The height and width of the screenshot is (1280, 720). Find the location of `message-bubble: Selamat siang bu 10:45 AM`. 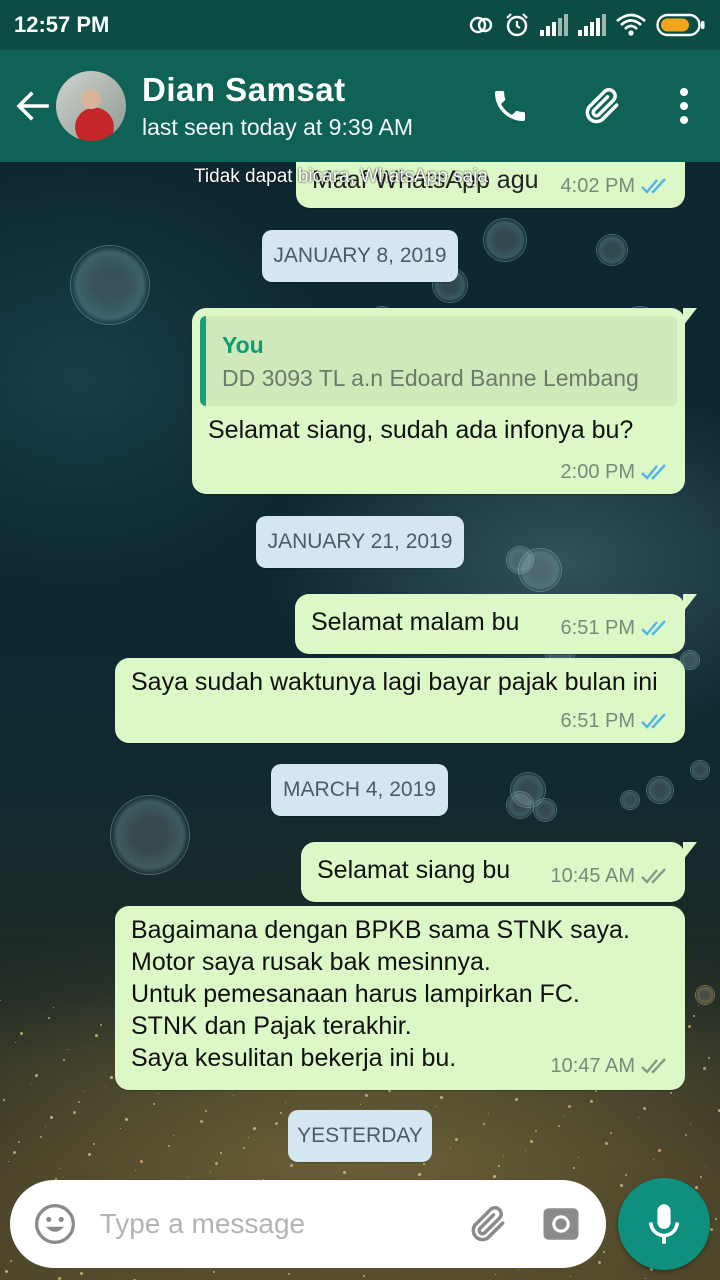

message-bubble: Selamat siang bu 10:45 AM is located at coordinates (499, 872).